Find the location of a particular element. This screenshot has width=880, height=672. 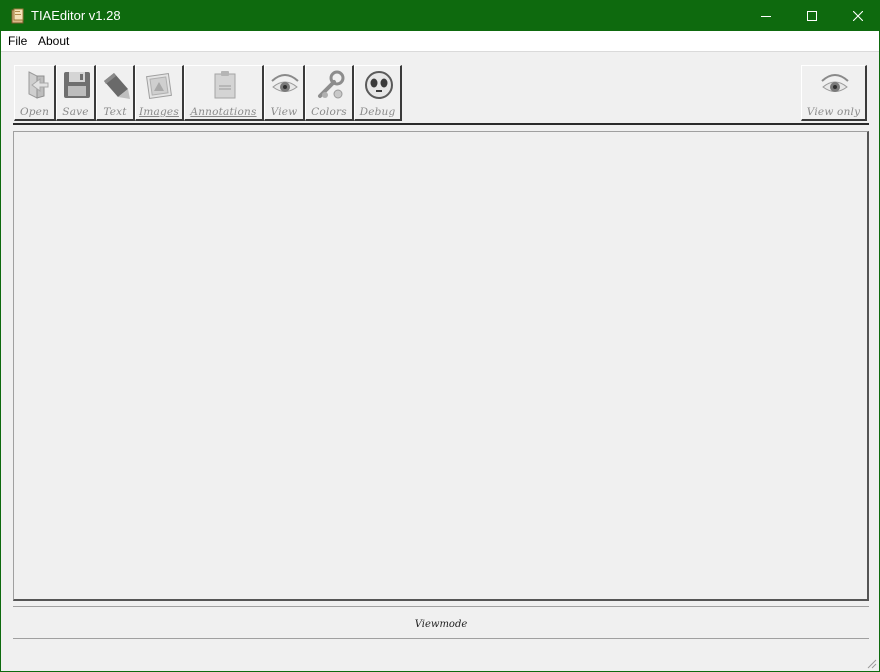

close-icon is located at coordinates (858, 16).